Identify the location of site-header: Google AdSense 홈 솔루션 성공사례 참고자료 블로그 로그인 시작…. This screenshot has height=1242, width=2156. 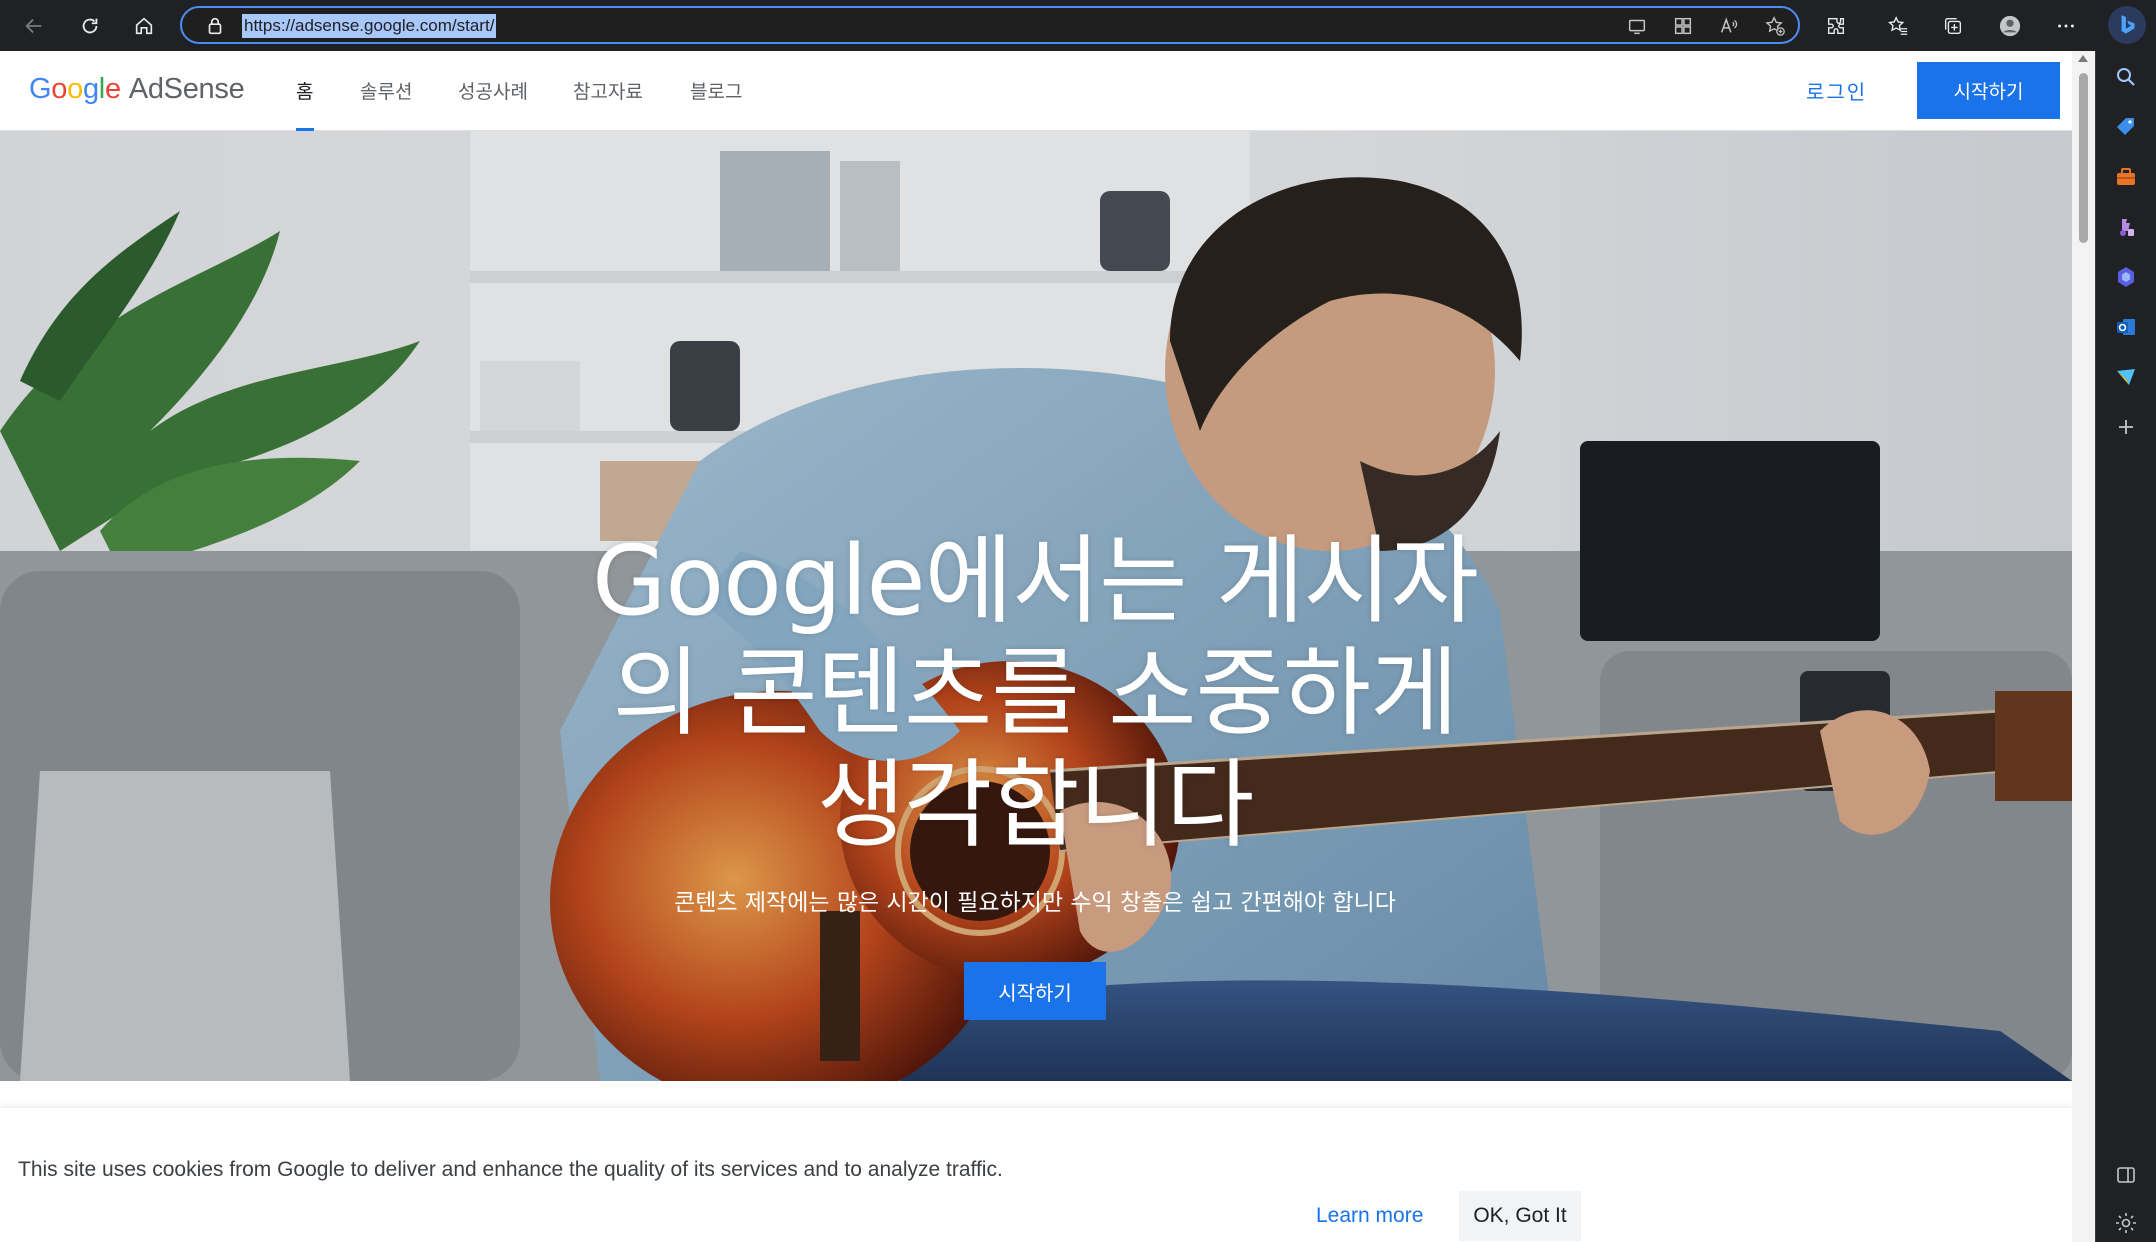
(1036, 91).